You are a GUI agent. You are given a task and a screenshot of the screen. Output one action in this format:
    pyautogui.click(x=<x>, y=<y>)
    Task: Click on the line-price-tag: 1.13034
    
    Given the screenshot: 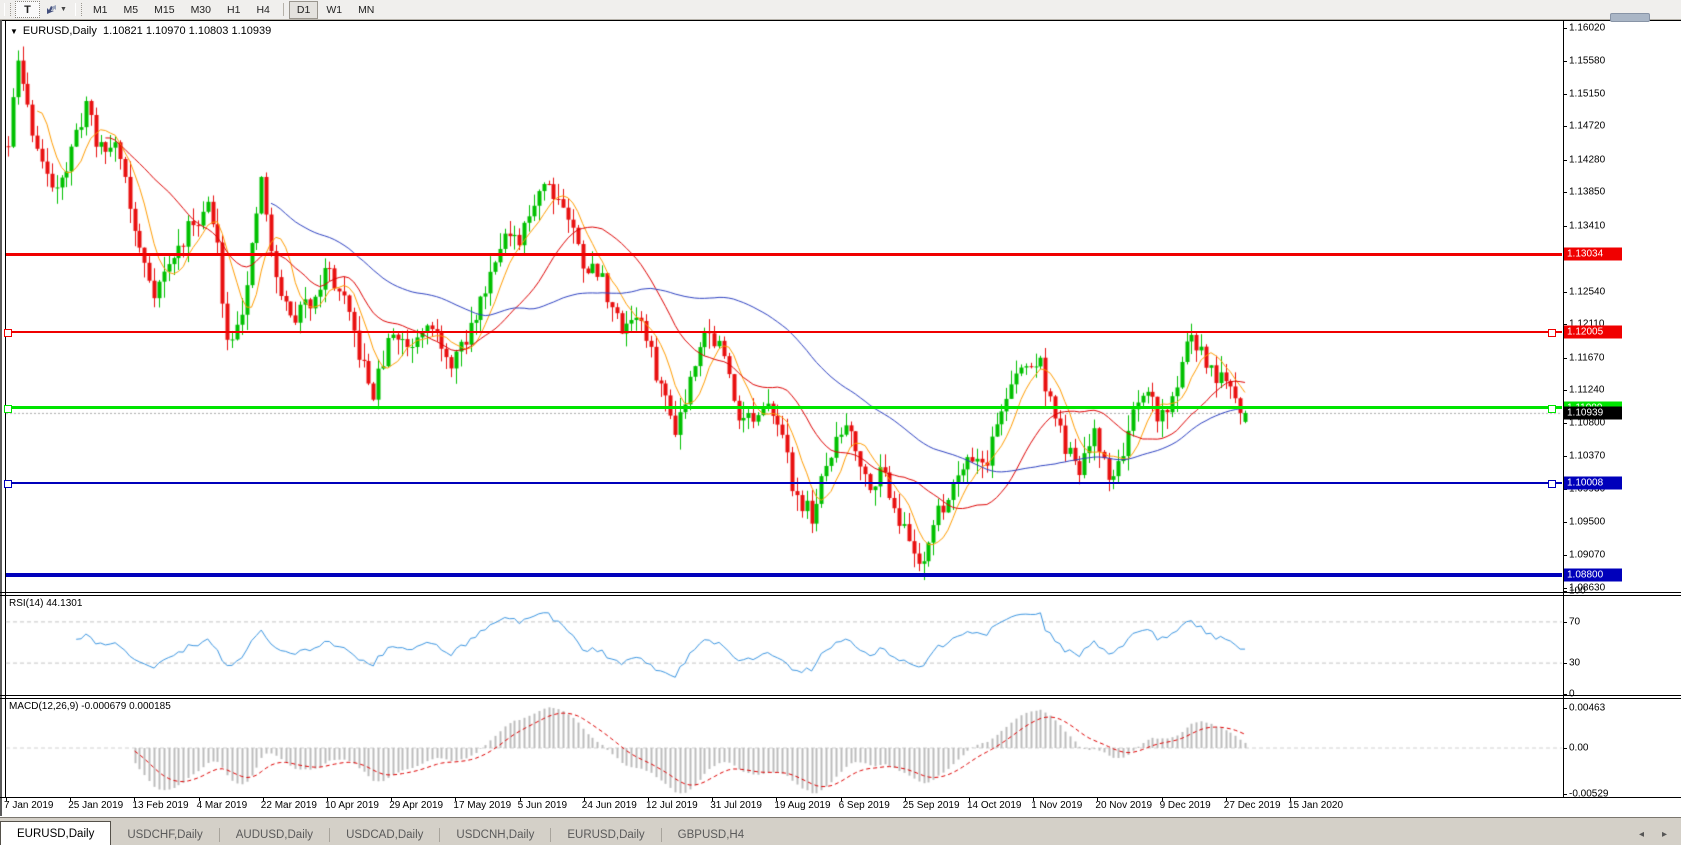 What is the action you would take?
    pyautogui.click(x=1593, y=254)
    